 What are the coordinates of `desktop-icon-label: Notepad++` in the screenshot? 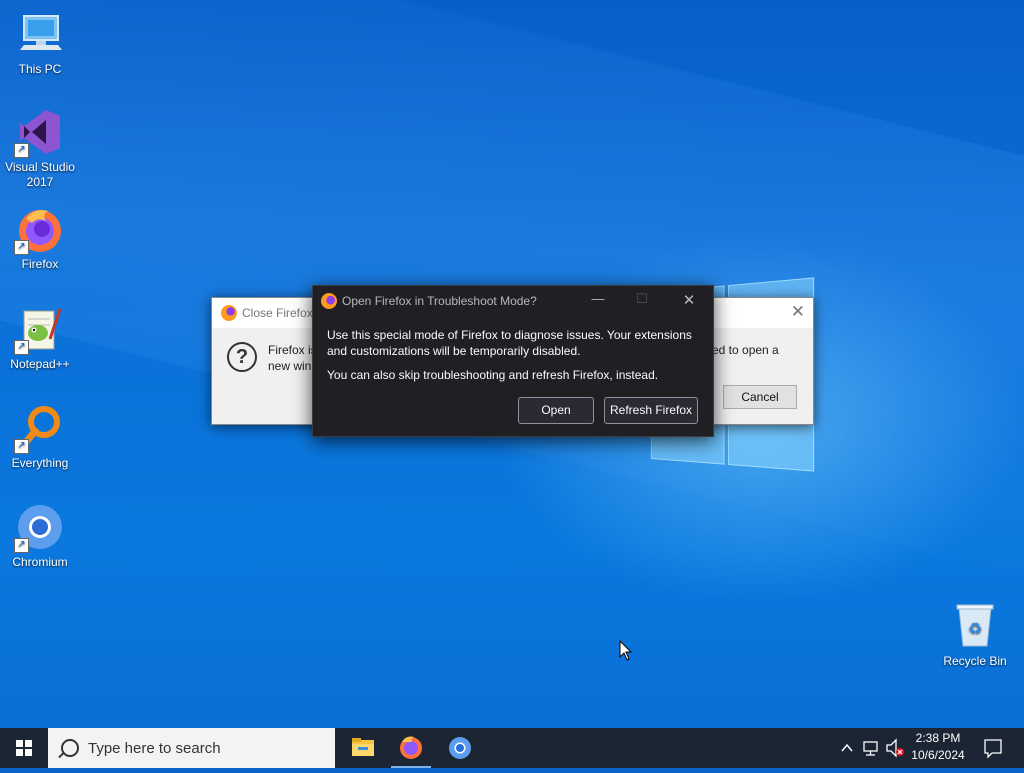 It's located at (40, 364).